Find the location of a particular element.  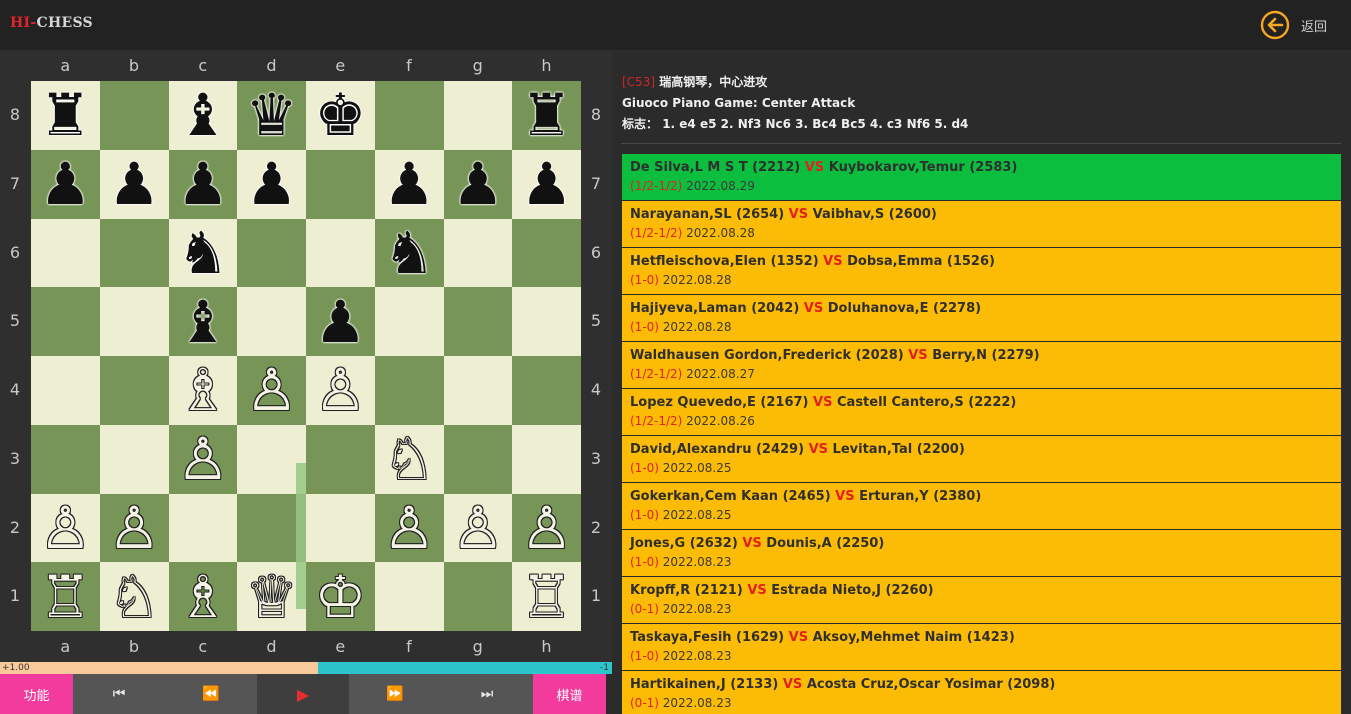

square-g4 is located at coordinates (478, 390).